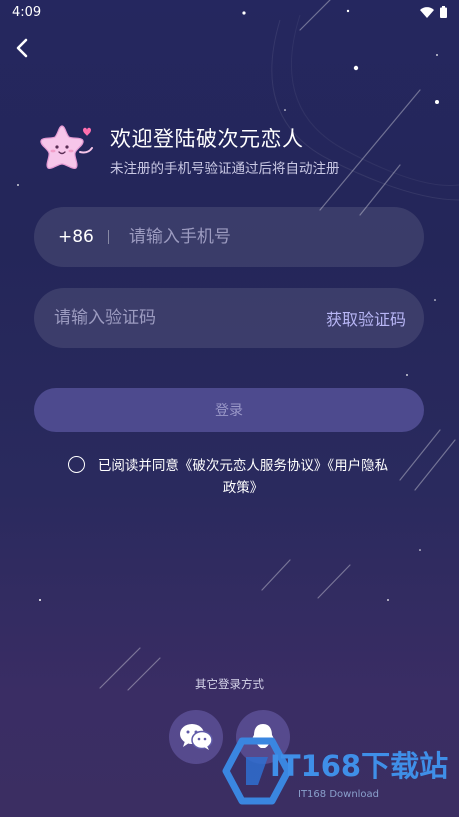 The height and width of the screenshot is (817, 459). I want to click on chevron-left-icon, so click(22, 48).